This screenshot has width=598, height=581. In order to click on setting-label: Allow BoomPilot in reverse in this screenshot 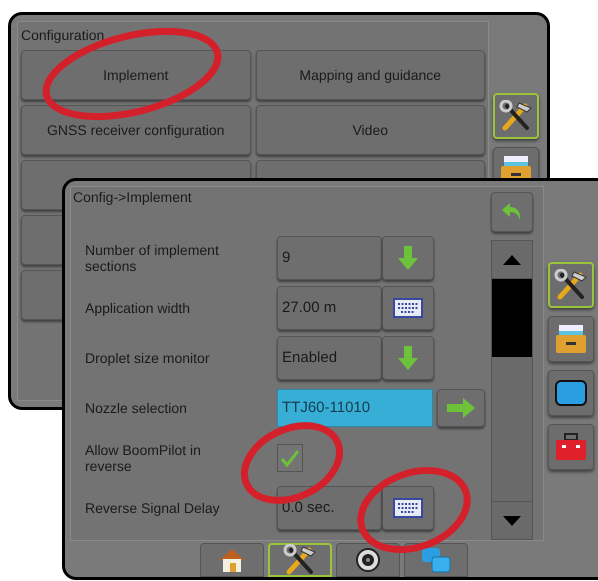, I will do `click(143, 458)`.